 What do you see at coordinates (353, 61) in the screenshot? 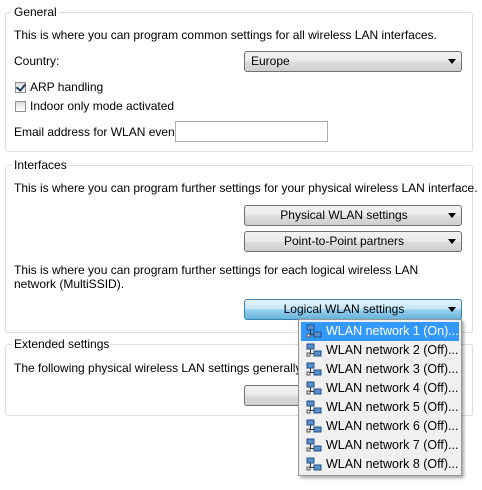
I see `country-select: Europe` at bounding box center [353, 61].